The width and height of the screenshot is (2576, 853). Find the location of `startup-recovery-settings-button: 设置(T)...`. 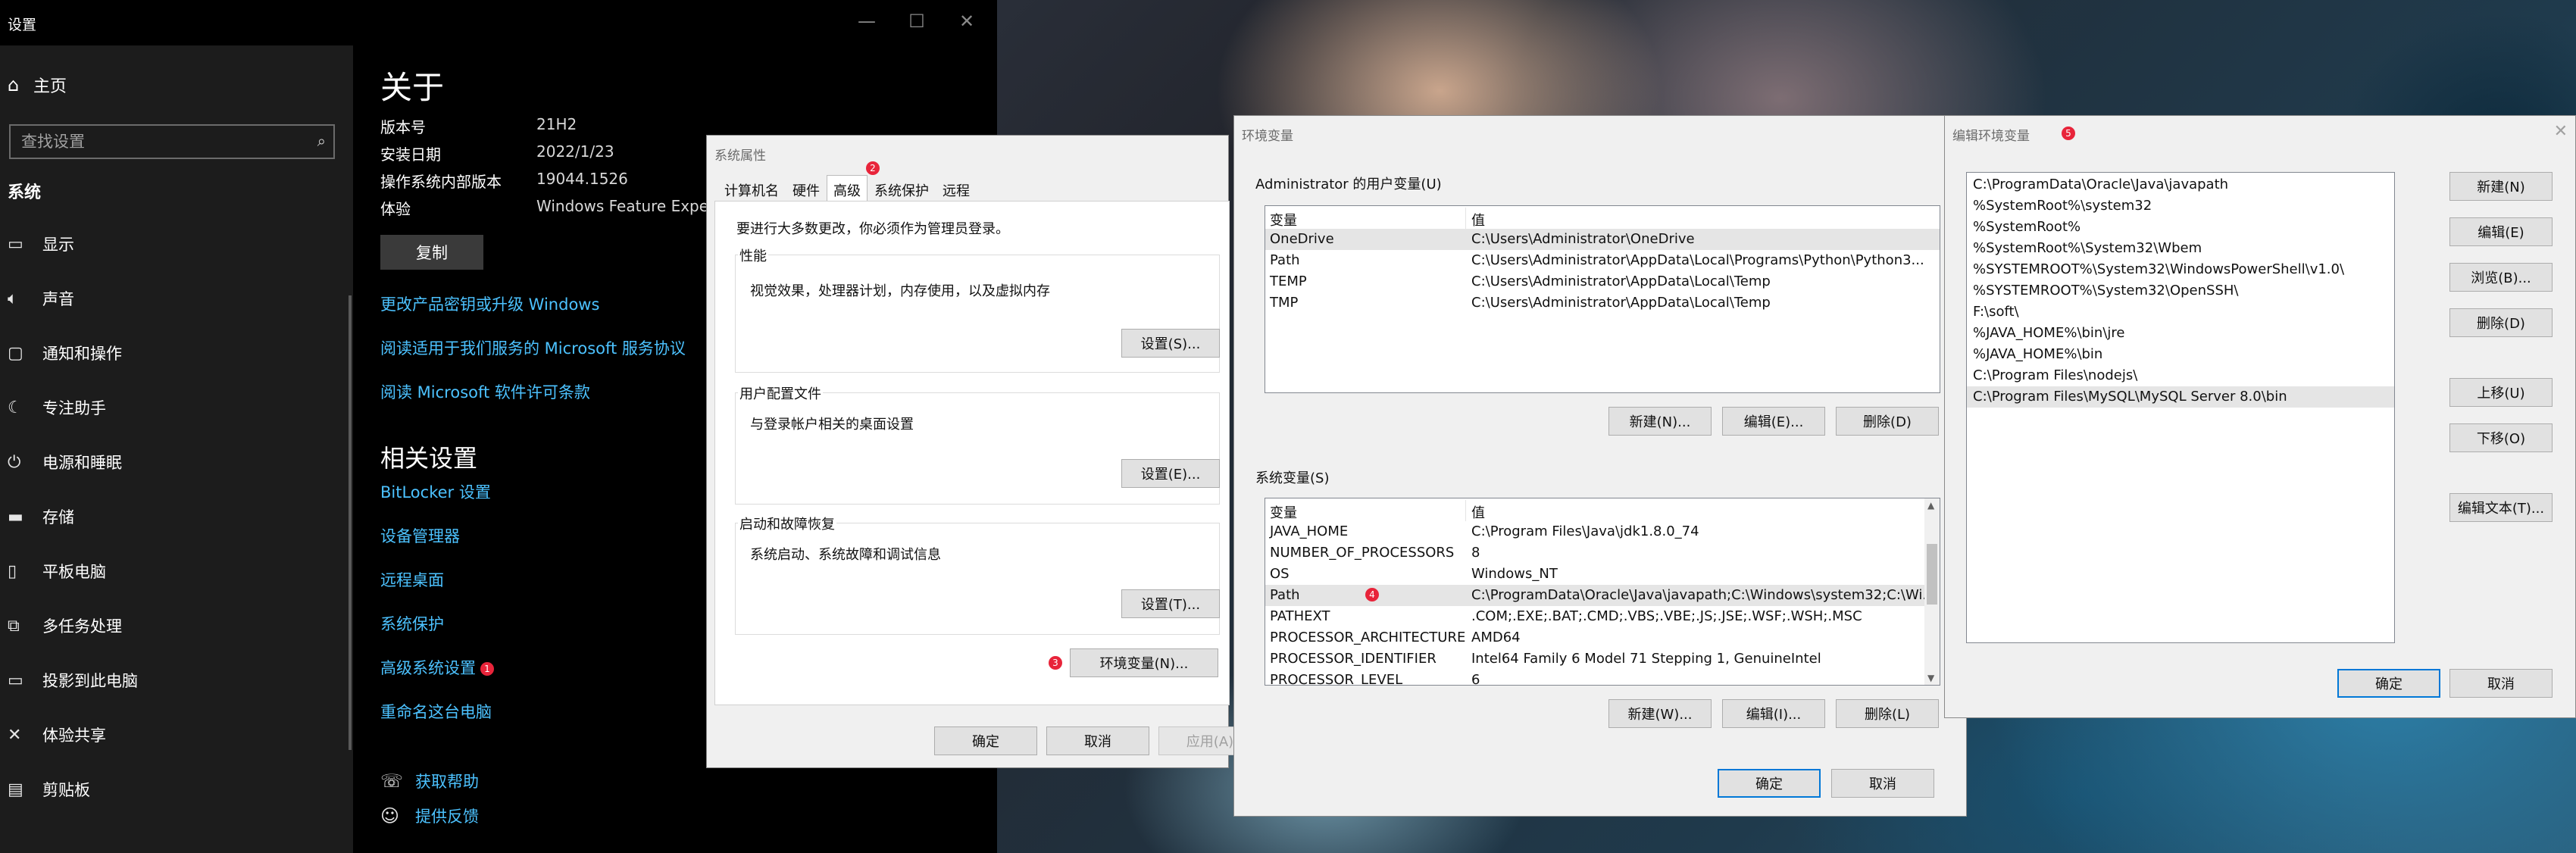

startup-recovery-settings-button: 设置(T)... is located at coordinates (1170, 603).